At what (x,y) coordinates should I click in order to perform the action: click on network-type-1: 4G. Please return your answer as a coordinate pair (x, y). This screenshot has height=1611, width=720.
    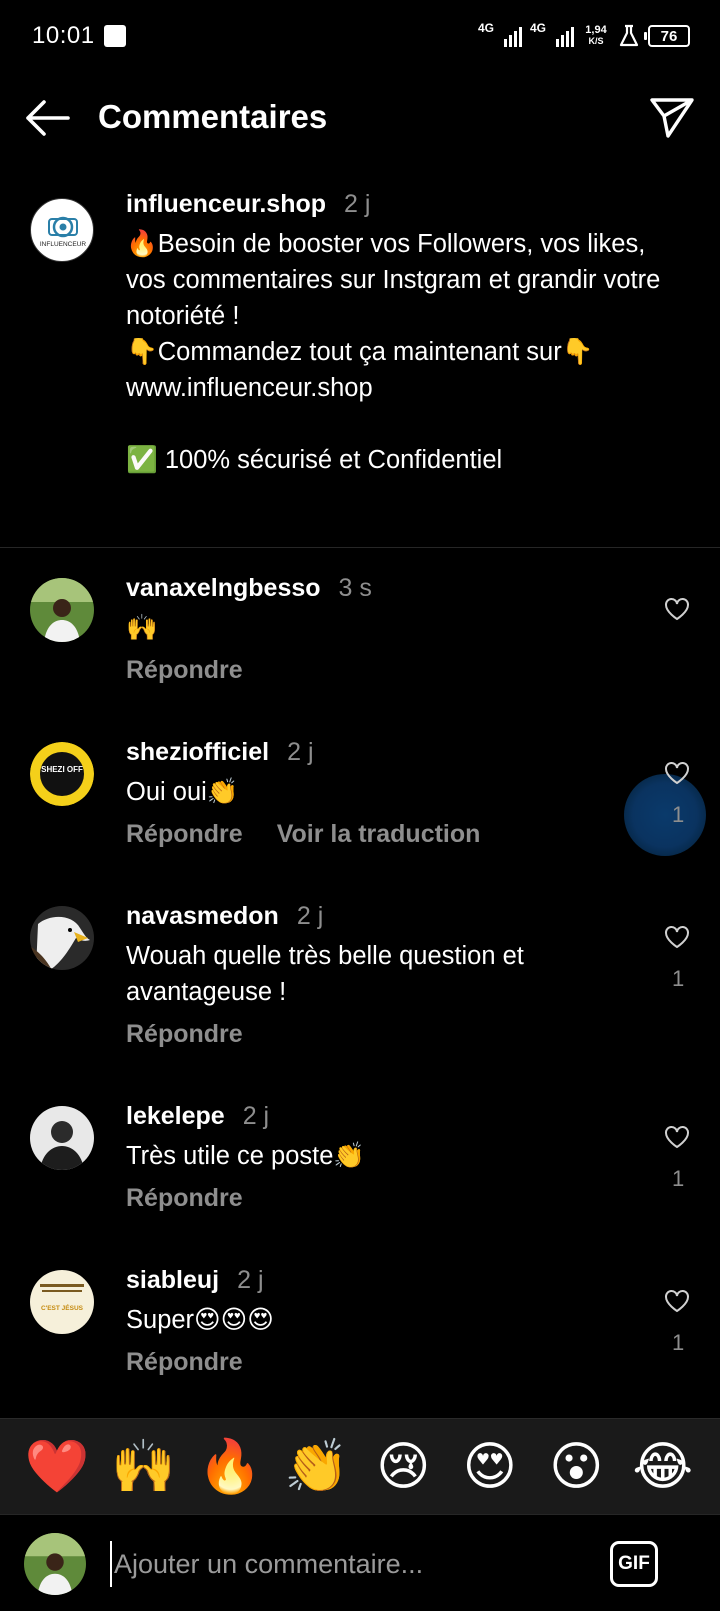
    Looking at the image, I should click on (486, 28).